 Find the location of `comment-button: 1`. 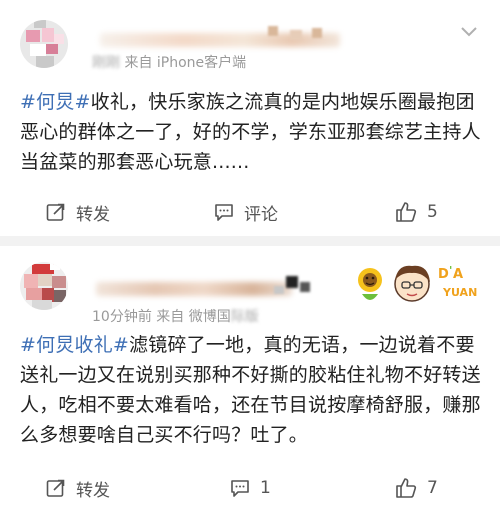

comment-button: 1 is located at coordinates (250, 488).